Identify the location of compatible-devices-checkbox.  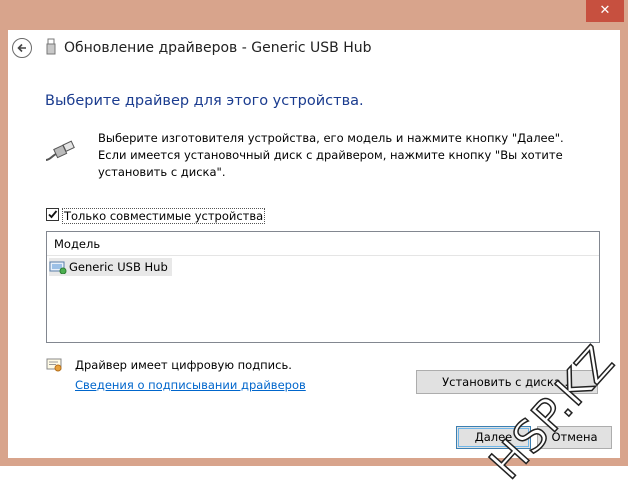
(52, 214).